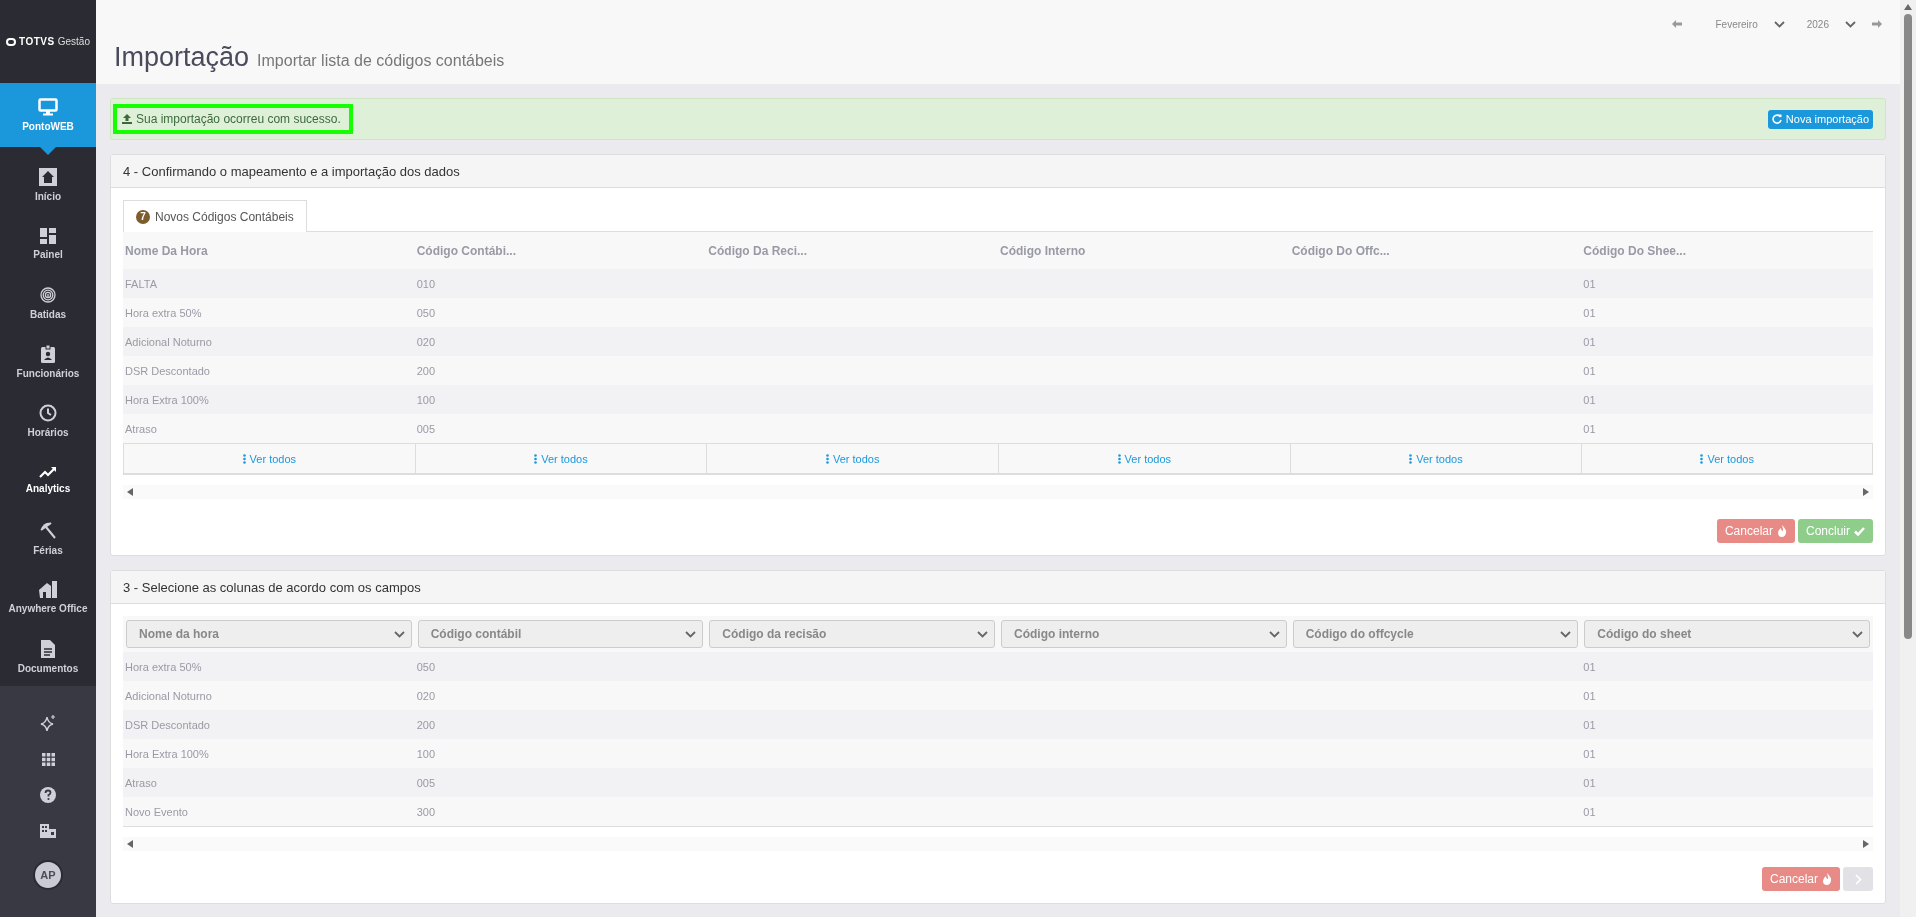  What do you see at coordinates (166, 250) in the screenshot?
I see `column-header: Nome Da Hora` at bounding box center [166, 250].